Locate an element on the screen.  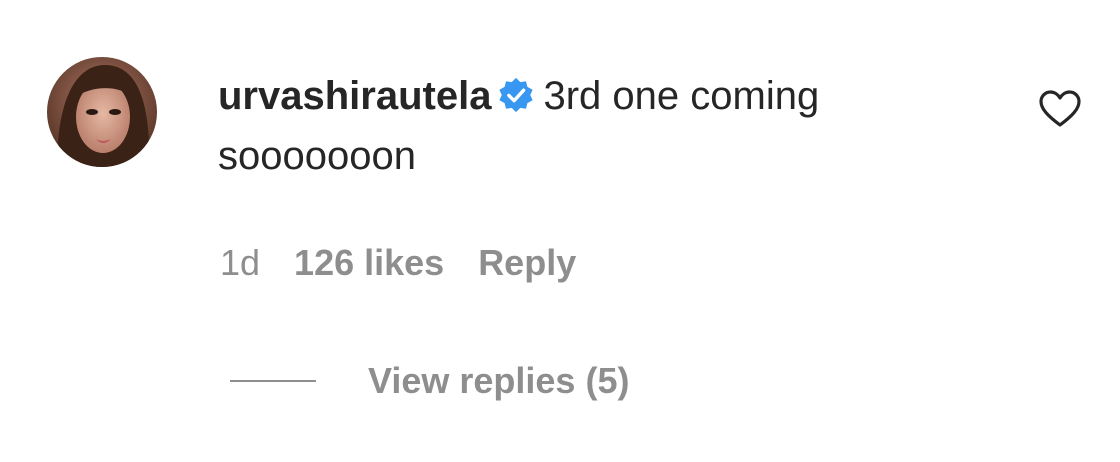
avatar is located at coordinates (102, 112).